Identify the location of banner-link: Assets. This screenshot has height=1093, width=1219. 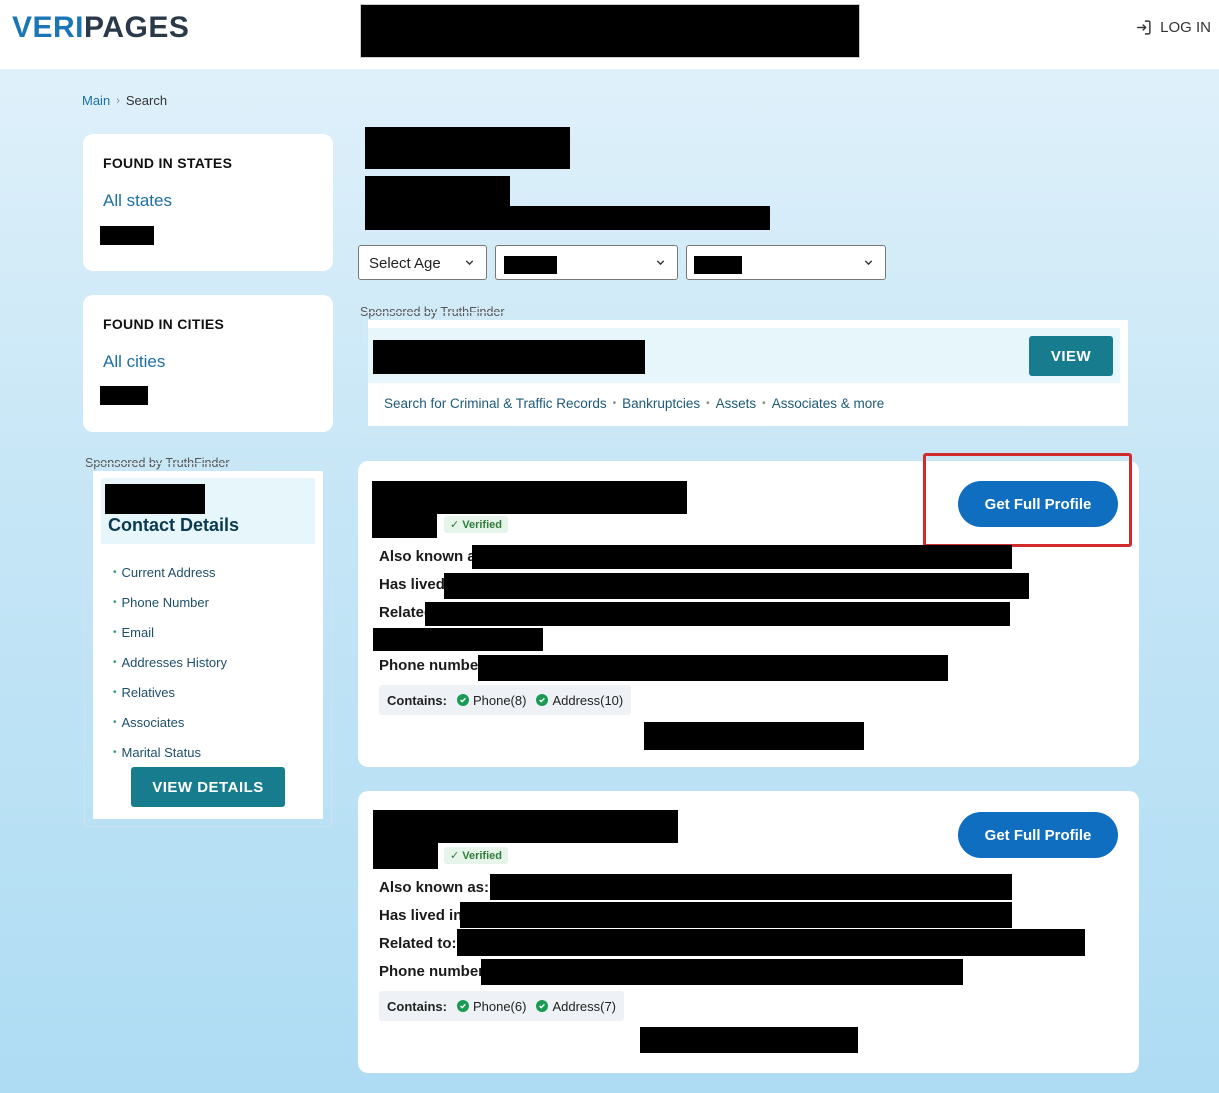
(736, 403).